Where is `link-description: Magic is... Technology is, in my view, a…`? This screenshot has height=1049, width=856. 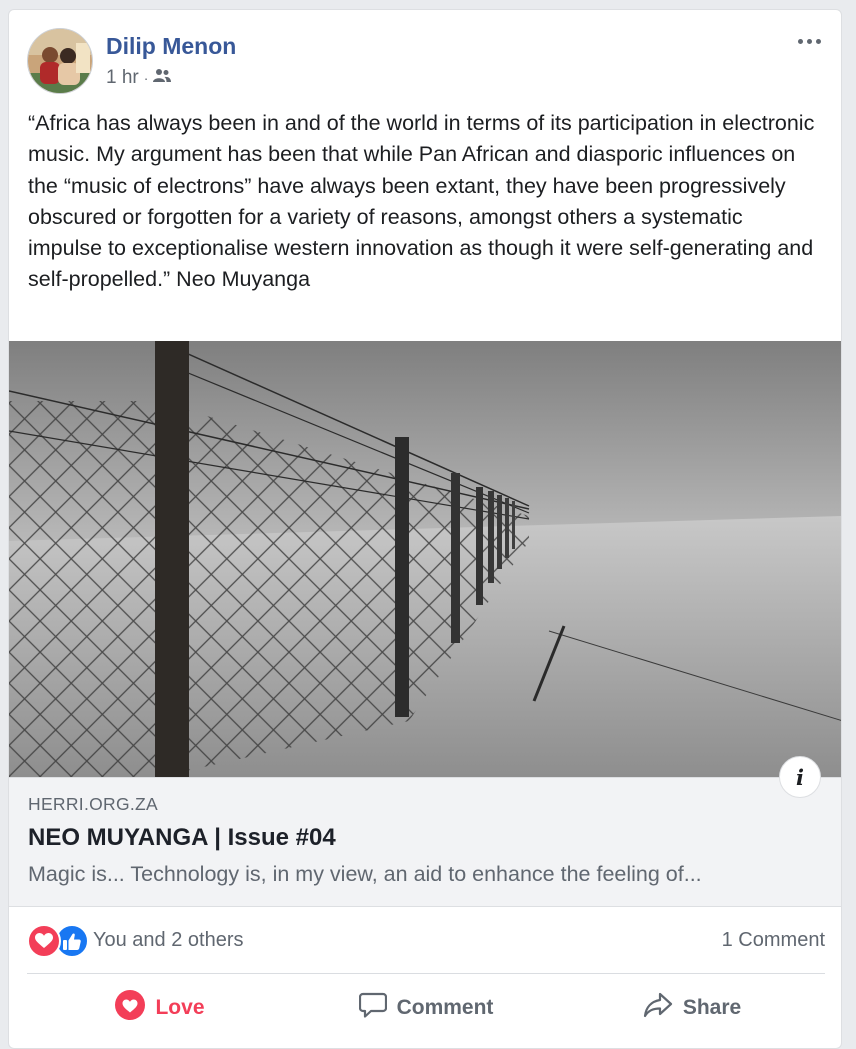
link-description: Magic is... Technology is, in my view, a… is located at coordinates (365, 874).